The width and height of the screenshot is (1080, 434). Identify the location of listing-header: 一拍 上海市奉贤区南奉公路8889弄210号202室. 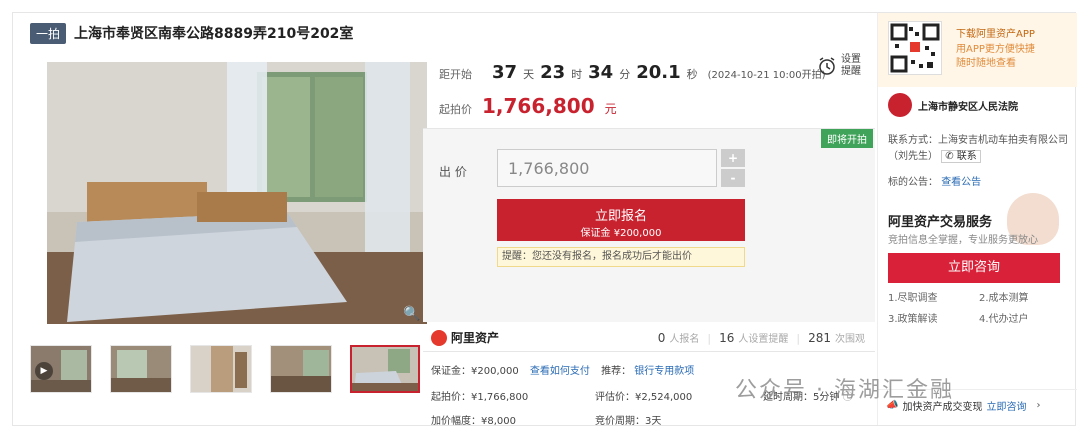
(191, 33).